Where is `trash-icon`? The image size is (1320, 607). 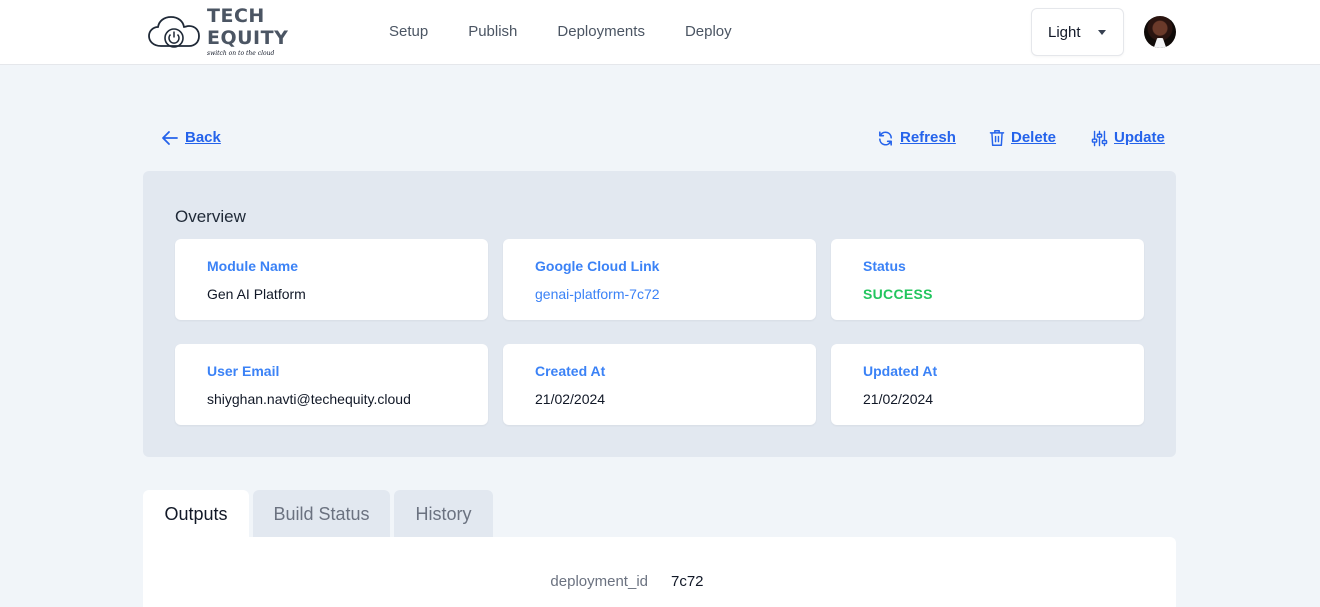 trash-icon is located at coordinates (997, 138).